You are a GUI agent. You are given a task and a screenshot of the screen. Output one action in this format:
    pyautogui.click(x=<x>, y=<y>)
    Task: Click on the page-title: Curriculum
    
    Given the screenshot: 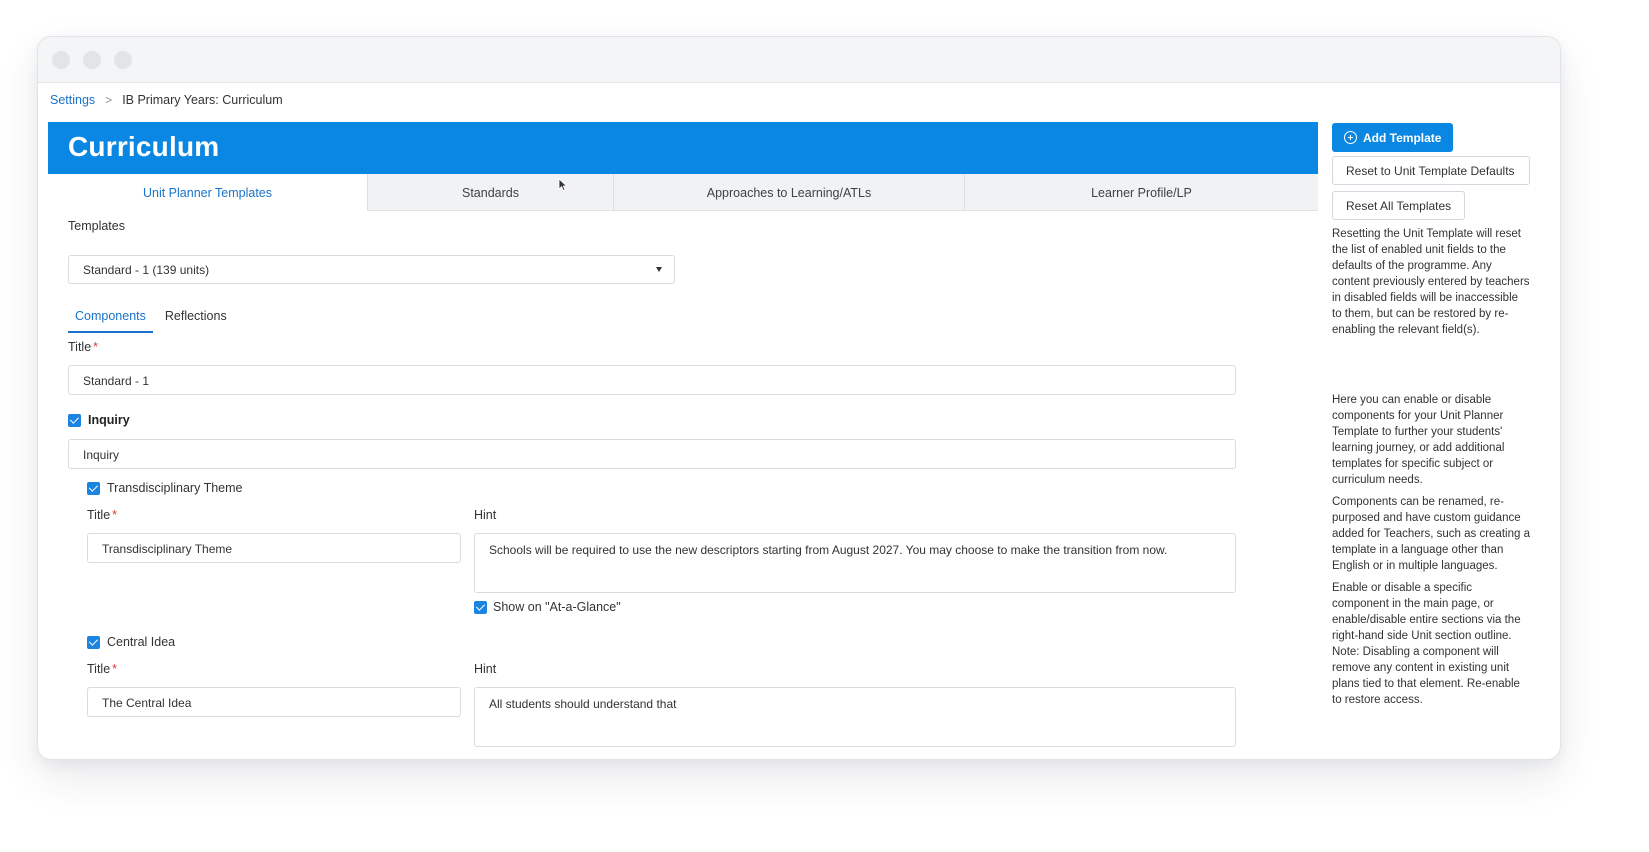 What is the action you would take?
    pyautogui.click(x=144, y=146)
    